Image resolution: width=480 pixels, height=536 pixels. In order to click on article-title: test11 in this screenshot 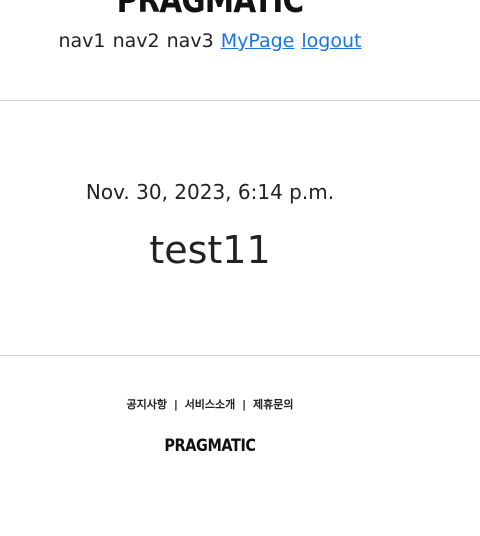, I will do `click(210, 250)`.